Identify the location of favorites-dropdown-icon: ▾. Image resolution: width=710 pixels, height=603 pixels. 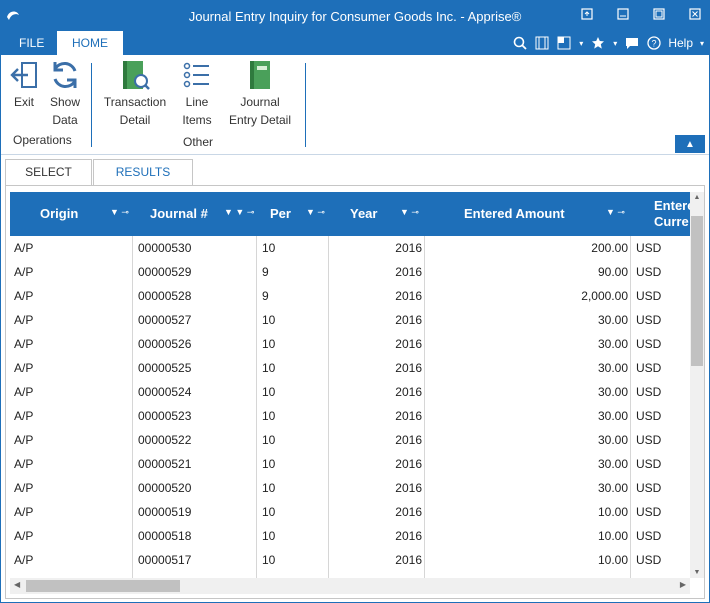
(615, 43).